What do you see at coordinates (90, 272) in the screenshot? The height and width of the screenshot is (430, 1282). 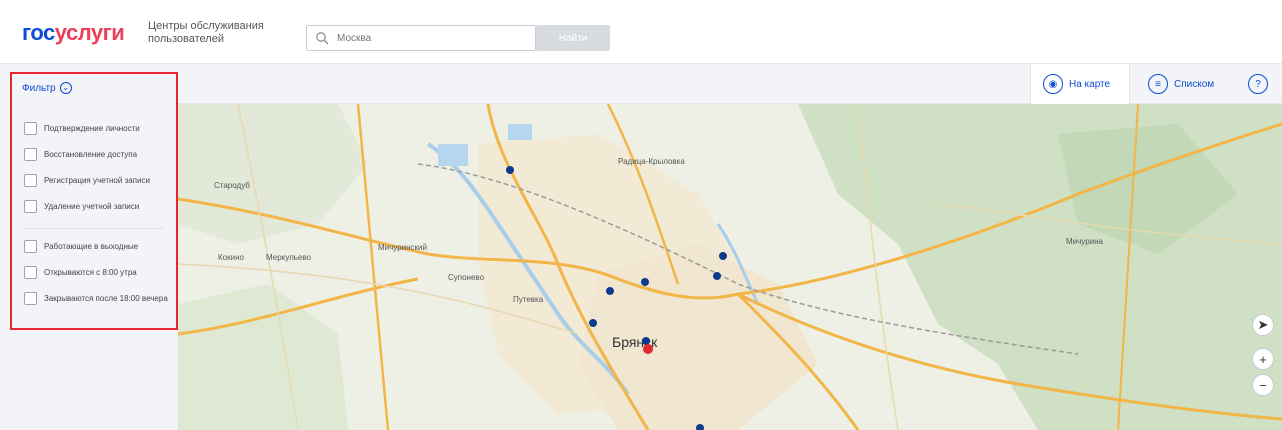 I see `filter-label: Открываются с 8:00 утра` at bounding box center [90, 272].